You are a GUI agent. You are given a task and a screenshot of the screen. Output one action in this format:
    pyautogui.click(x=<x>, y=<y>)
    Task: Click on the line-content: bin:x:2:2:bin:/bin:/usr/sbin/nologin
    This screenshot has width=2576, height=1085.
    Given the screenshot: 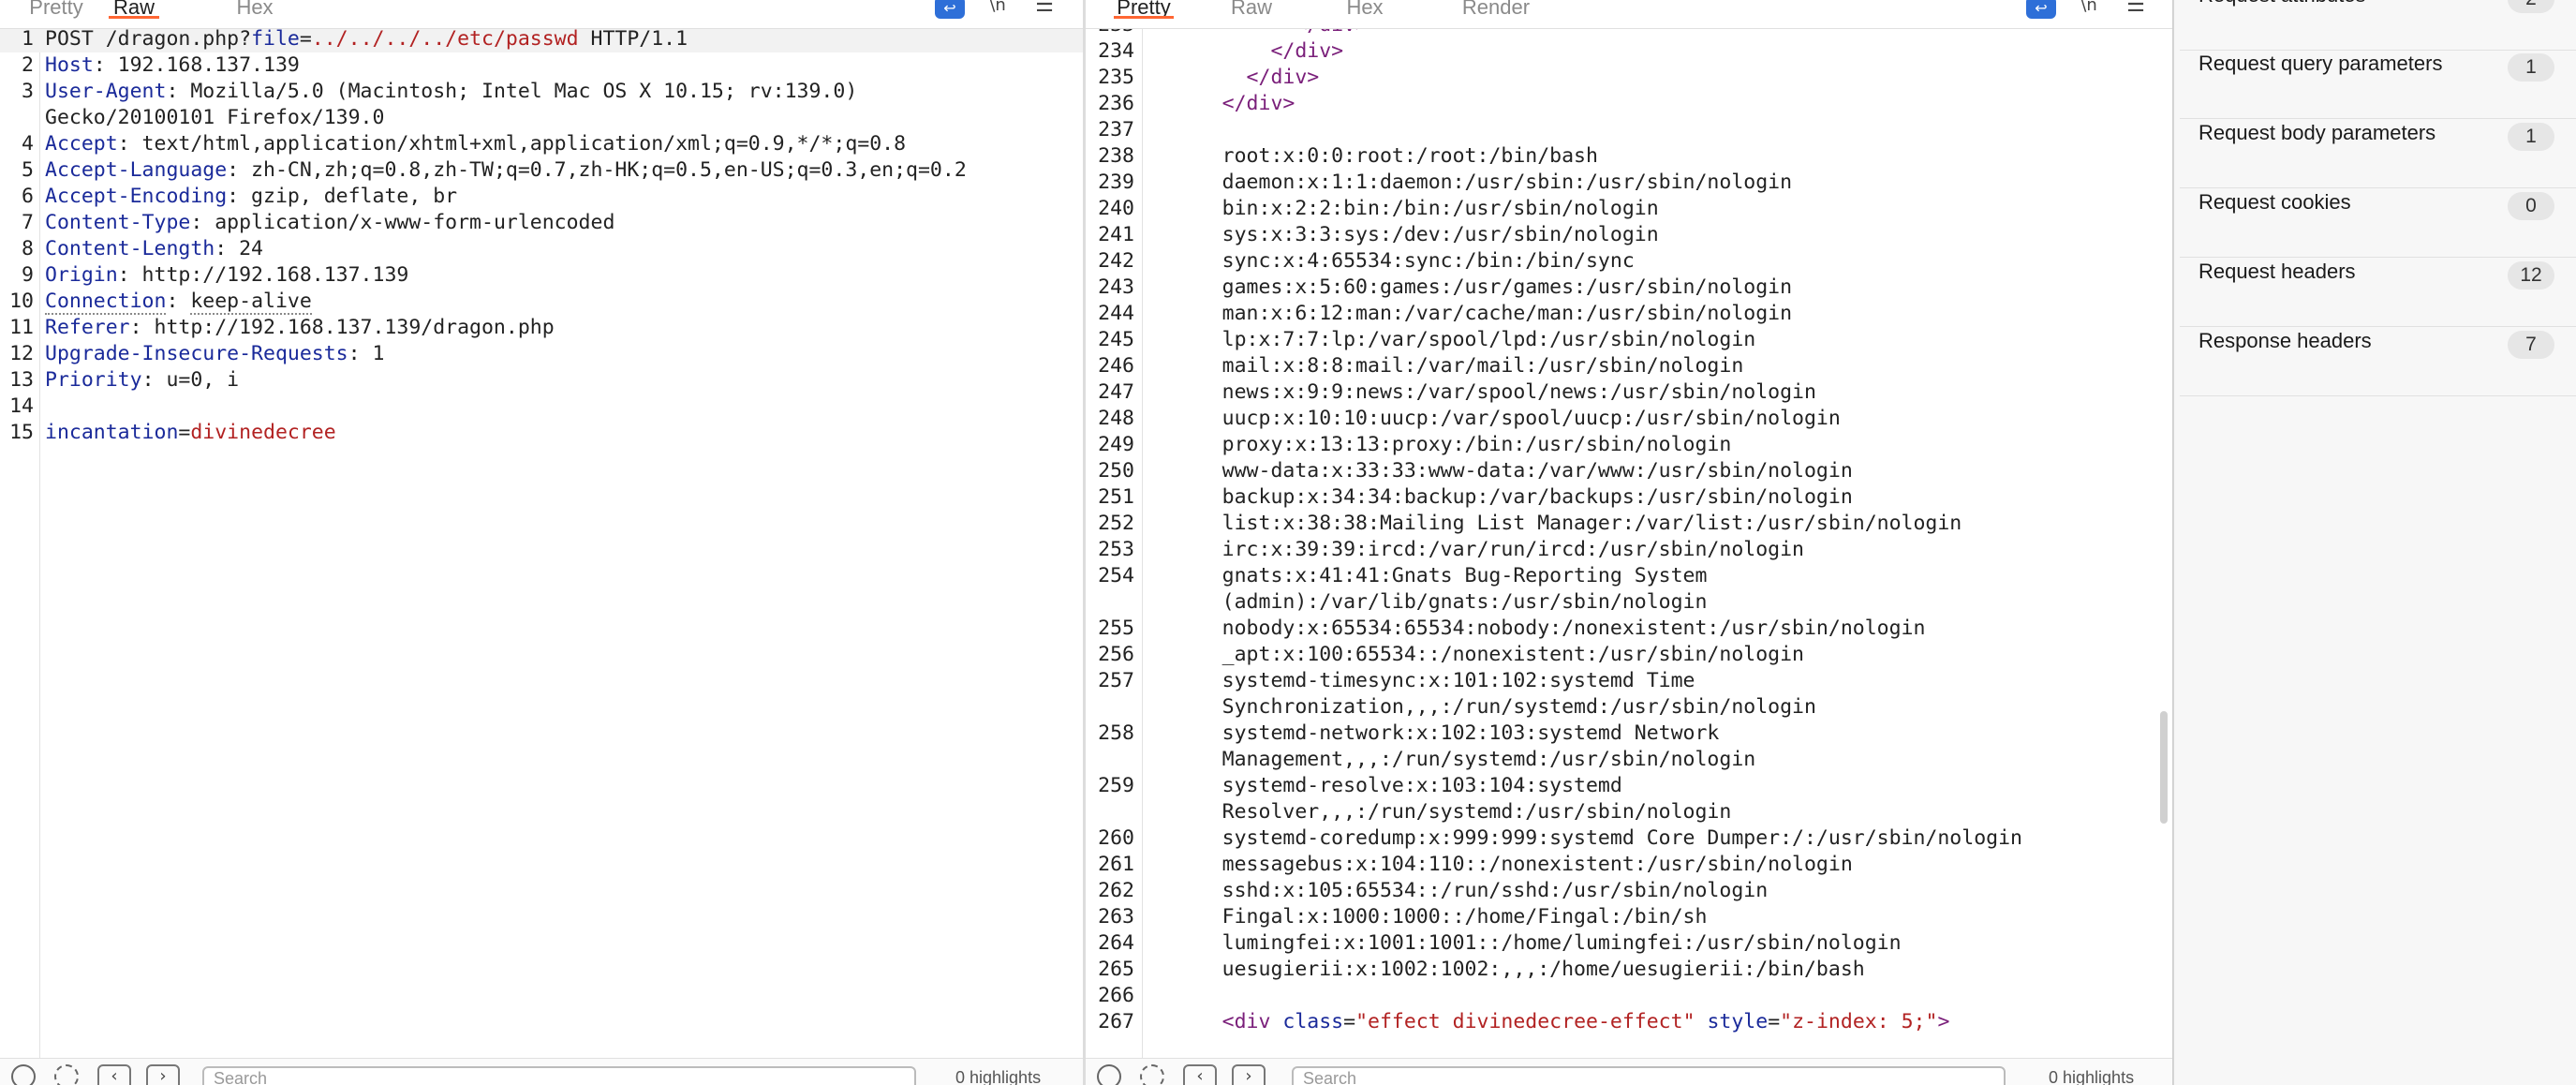 What is the action you would take?
    pyautogui.click(x=1404, y=209)
    